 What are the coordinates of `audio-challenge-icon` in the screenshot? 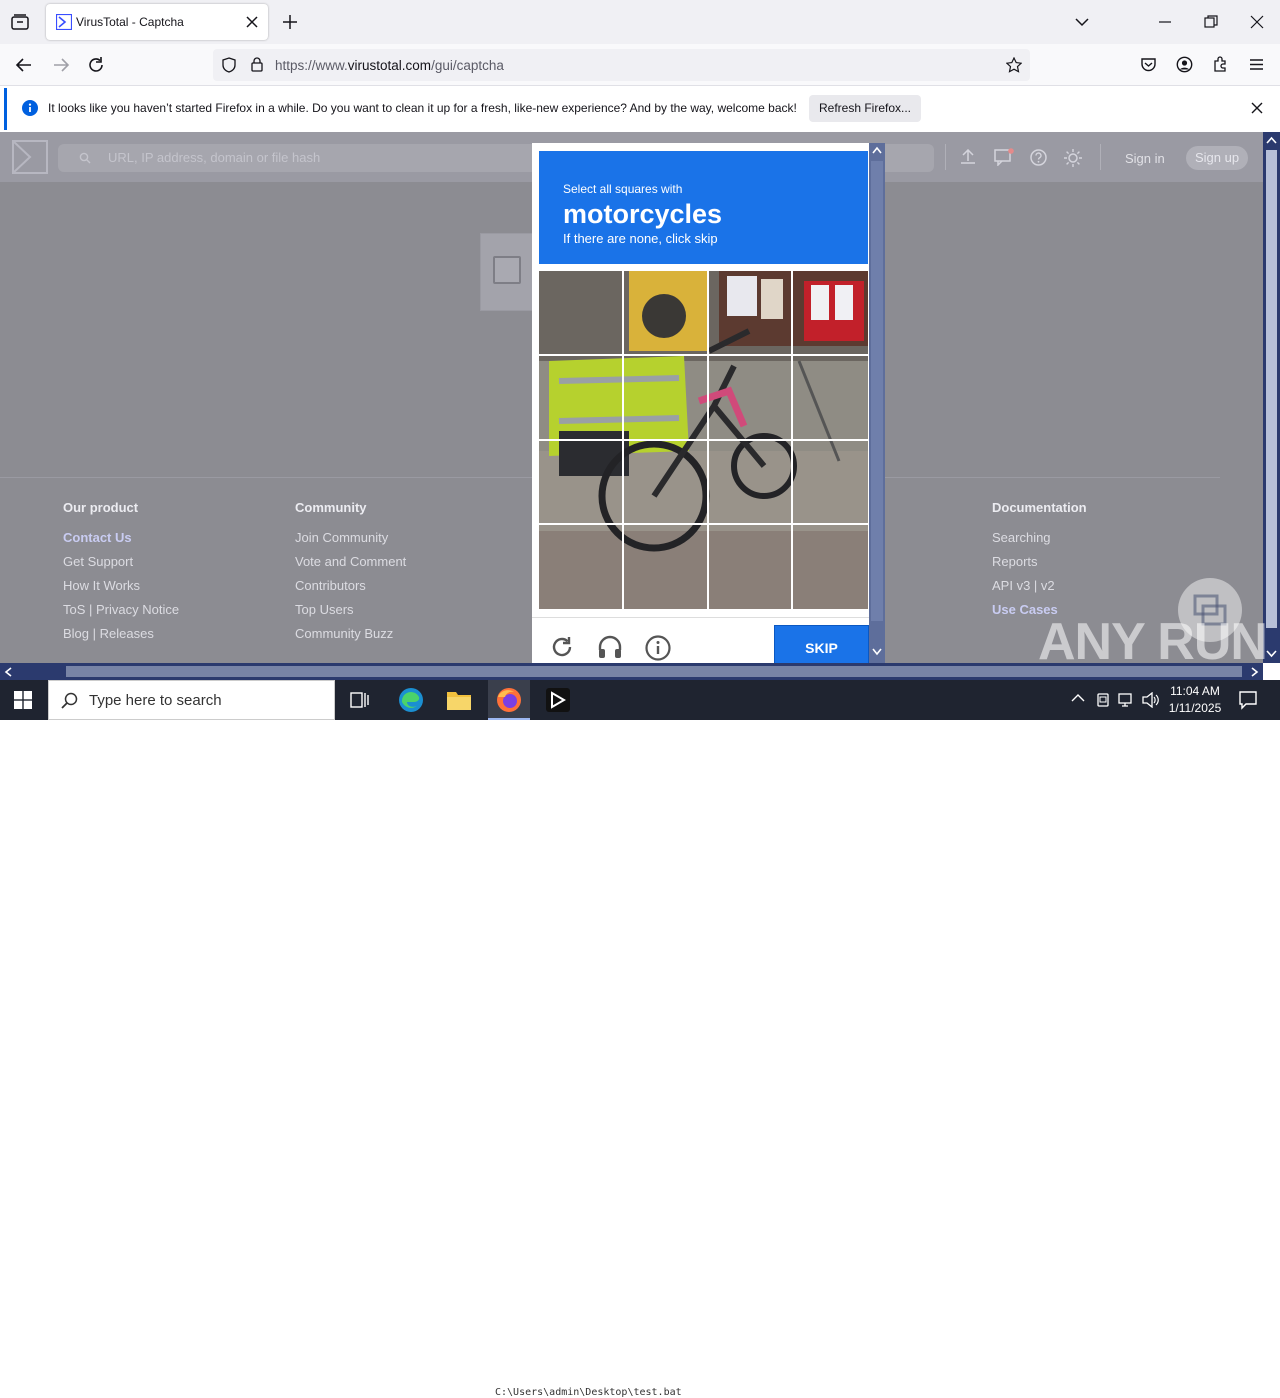 It's located at (610, 647).